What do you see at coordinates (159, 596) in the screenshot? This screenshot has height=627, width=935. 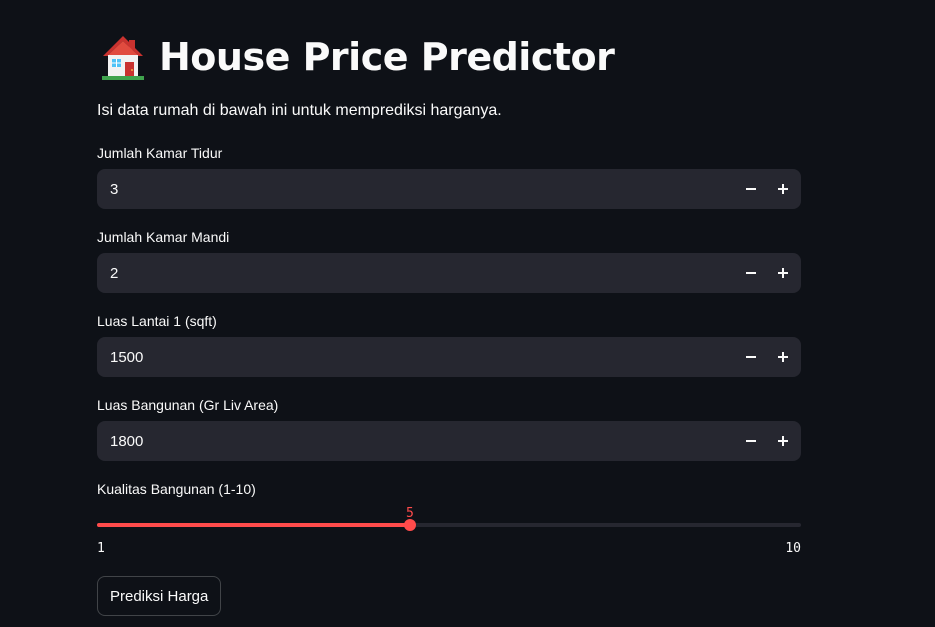 I see `predict-price-button: Prediksi Harga` at bounding box center [159, 596].